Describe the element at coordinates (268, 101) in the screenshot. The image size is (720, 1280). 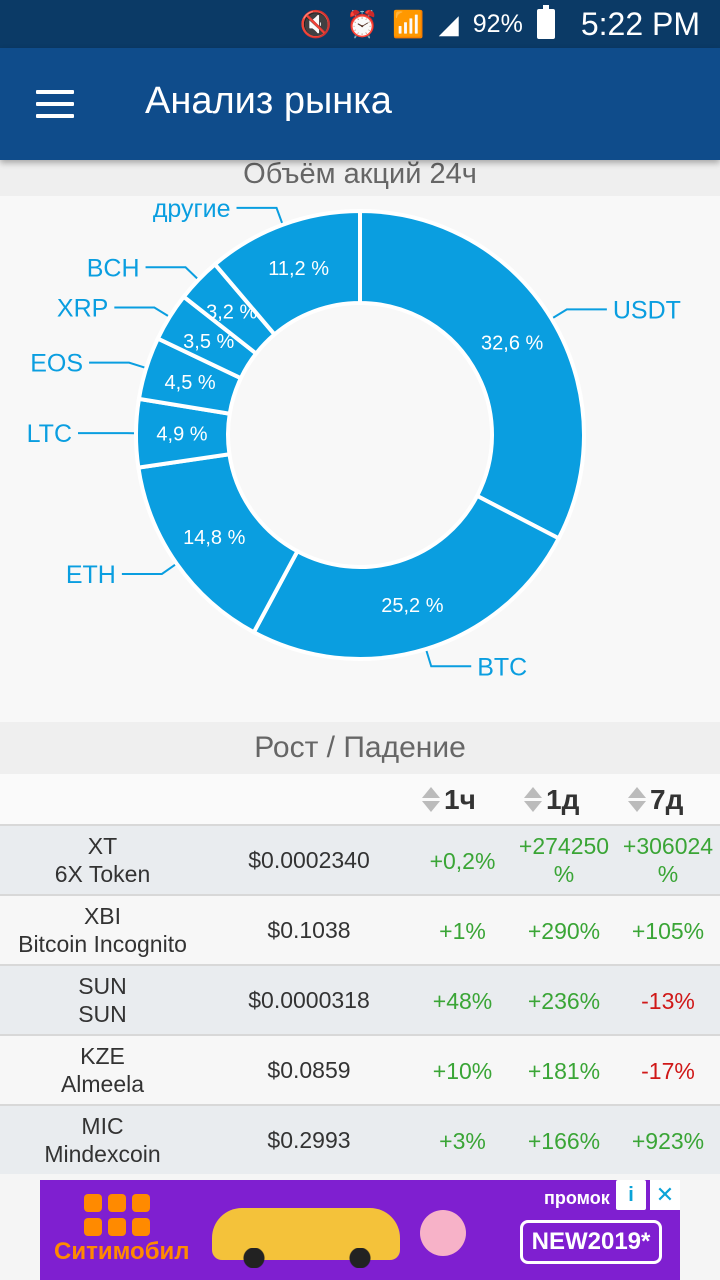
I see `page-title: Анализ рынка` at that location.